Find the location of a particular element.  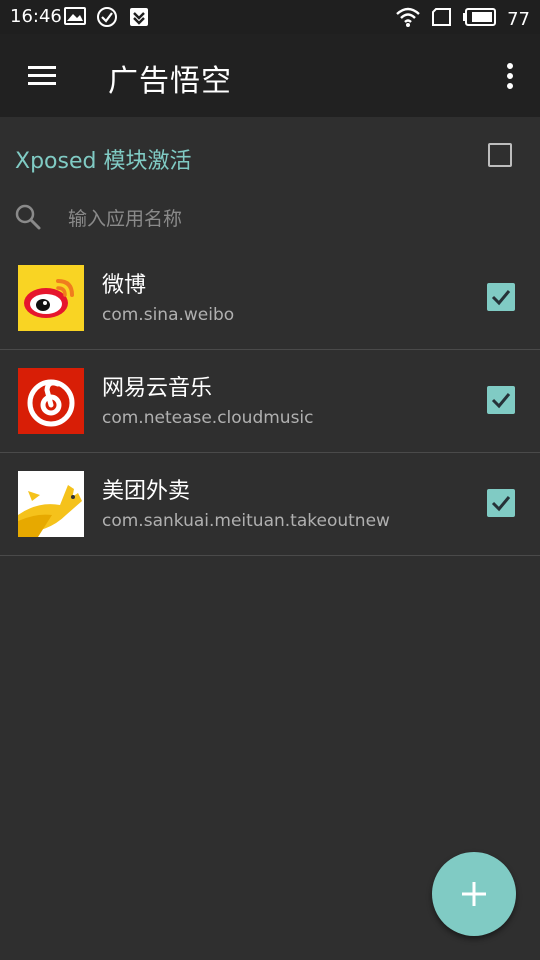

xposed-checkbox is located at coordinates (500, 155).